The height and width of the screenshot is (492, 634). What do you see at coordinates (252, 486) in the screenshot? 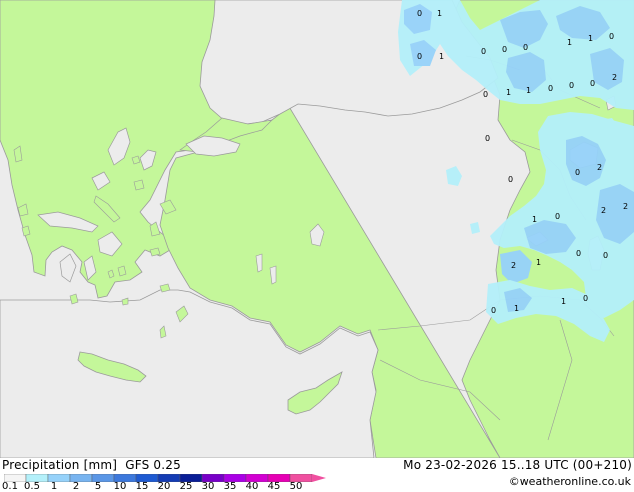
I see `legend-tick-label: 40` at bounding box center [252, 486].